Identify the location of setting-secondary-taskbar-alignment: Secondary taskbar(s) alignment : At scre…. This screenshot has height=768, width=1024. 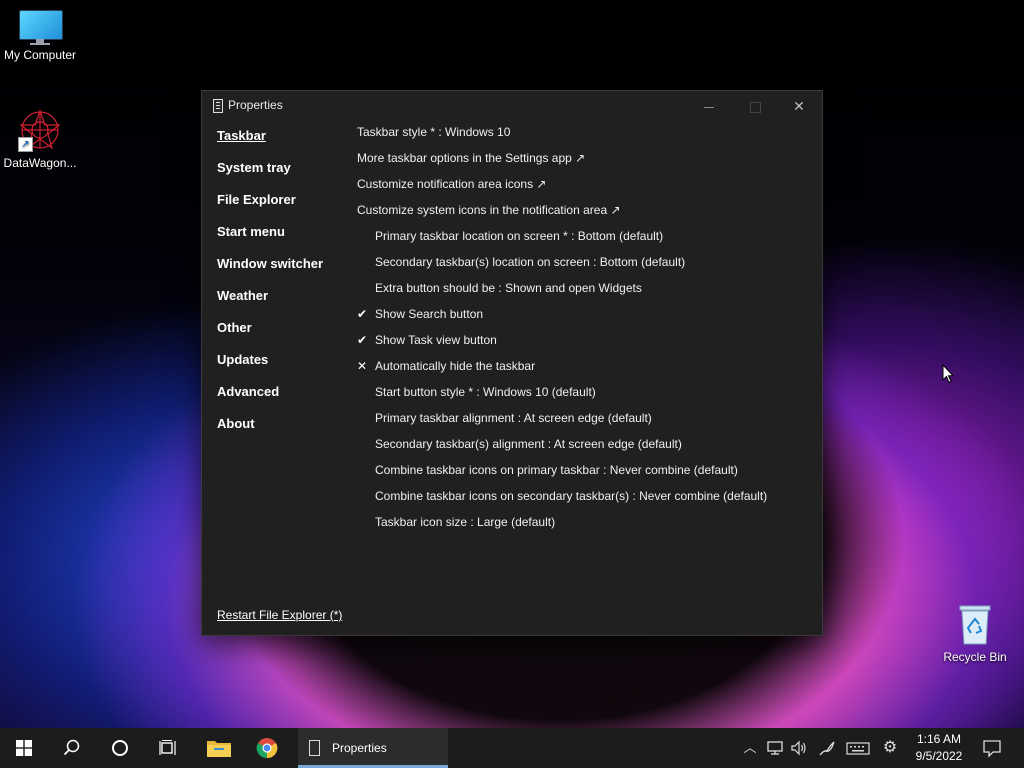
(584, 450).